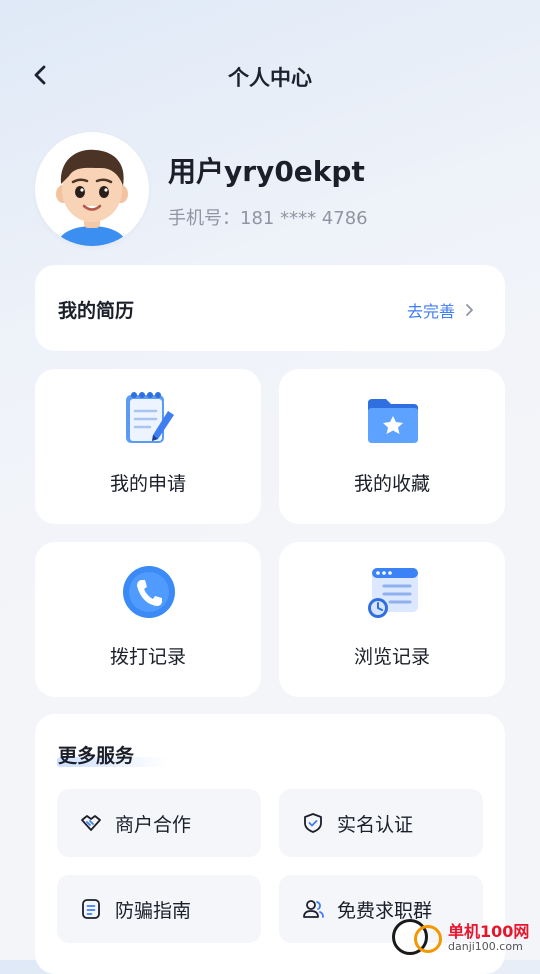 The height and width of the screenshot is (974, 540). I want to click on service-anti-fraud-guide: 防骗指南, so click(159, 909).